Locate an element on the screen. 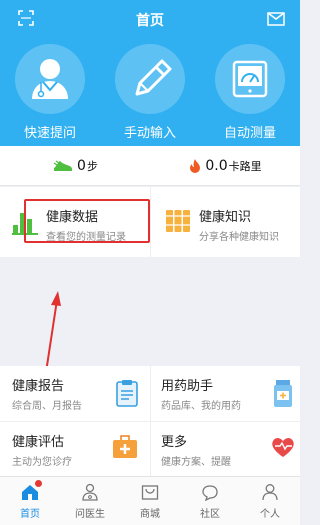 Image resolution: width=320 pixels, height=525 pixels. manual-input-label: 手动输入 is located at coordinates (149, 133).